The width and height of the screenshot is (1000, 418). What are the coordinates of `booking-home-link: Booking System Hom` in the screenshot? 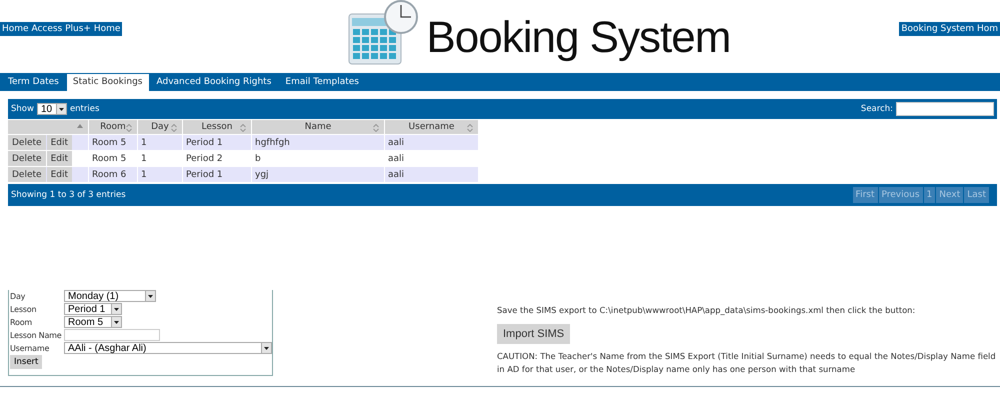 It's located at (949, 29).